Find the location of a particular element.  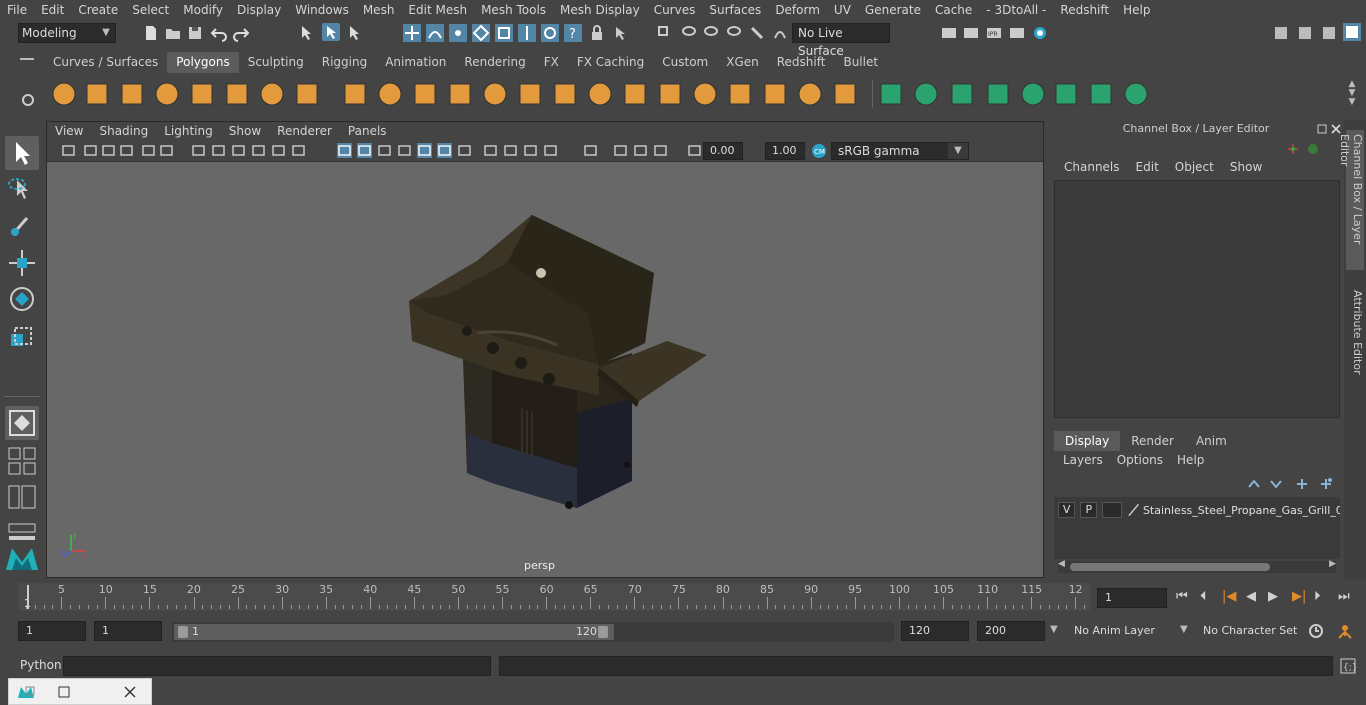

shelf-tab-xgen: XGen is located at coordinates (742, 62).